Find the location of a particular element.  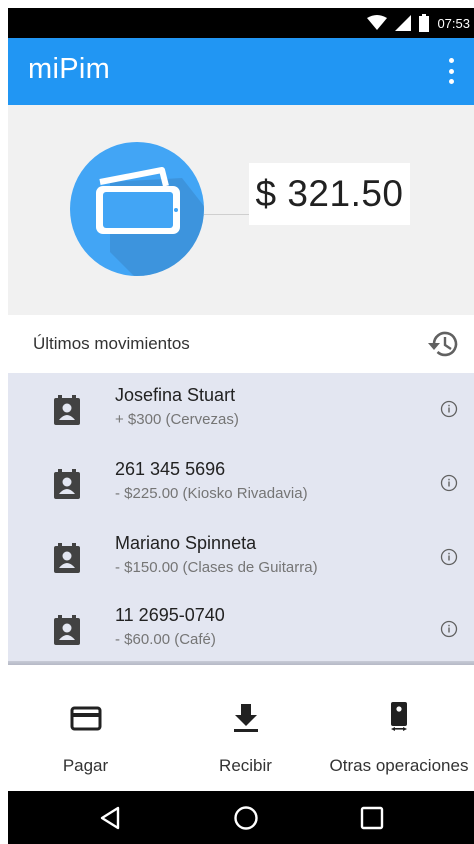

credit-card-icon is located at coordinates (85, 718).